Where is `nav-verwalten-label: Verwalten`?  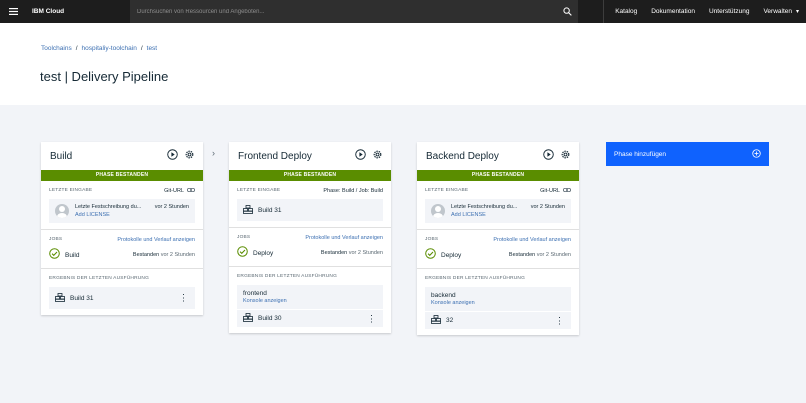 nav-verwalten-label: Verwalten is located at coordinates (777, 11).